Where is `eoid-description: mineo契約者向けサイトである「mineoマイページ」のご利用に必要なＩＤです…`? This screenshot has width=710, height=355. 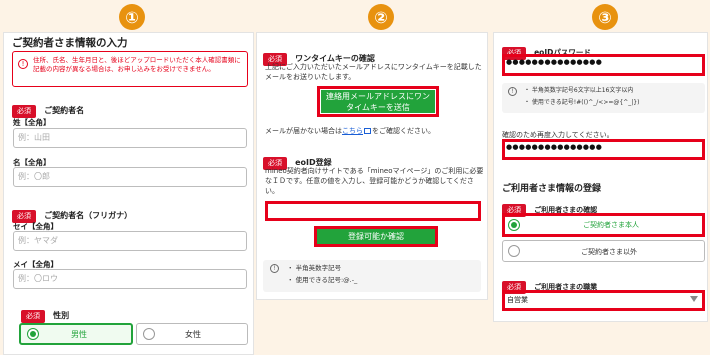
eoid-description: mineo契約者向けサイトである「mineoマイページ」のご利用に必要なＩＤです… is located at coordinates (374, 181).